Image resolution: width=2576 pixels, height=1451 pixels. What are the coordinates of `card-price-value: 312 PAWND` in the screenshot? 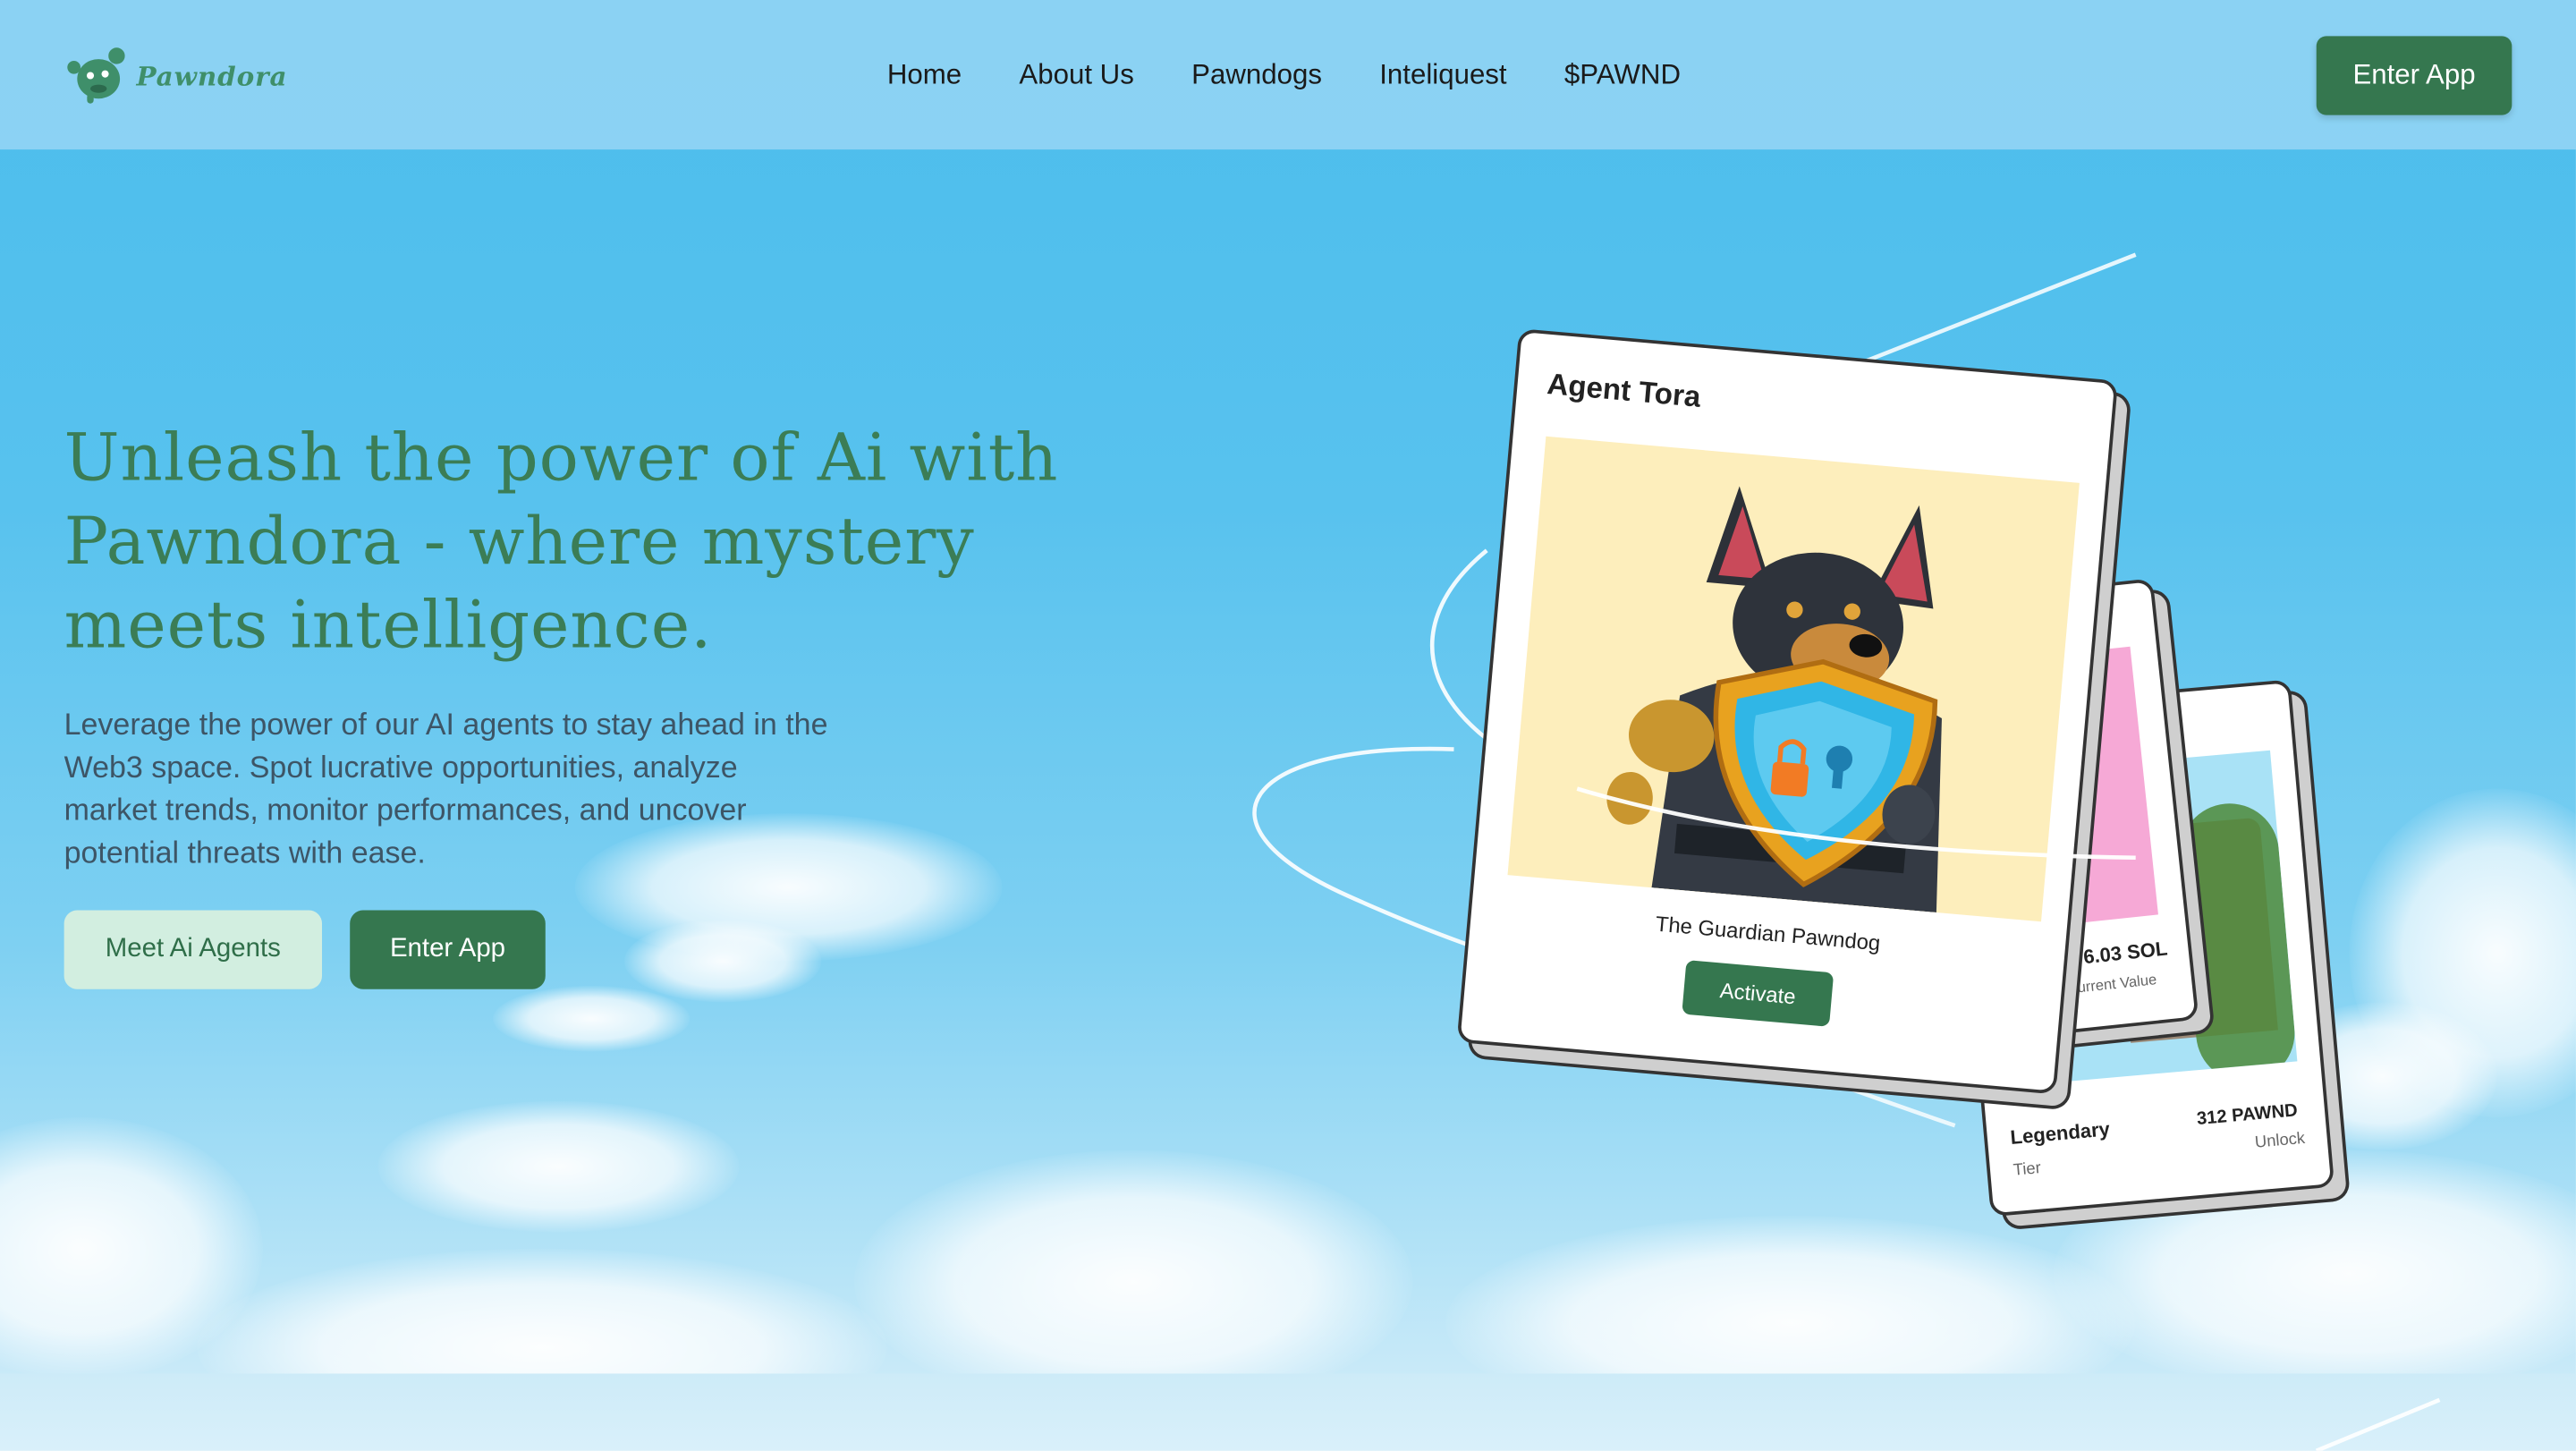 It's located at (2247, 1115).